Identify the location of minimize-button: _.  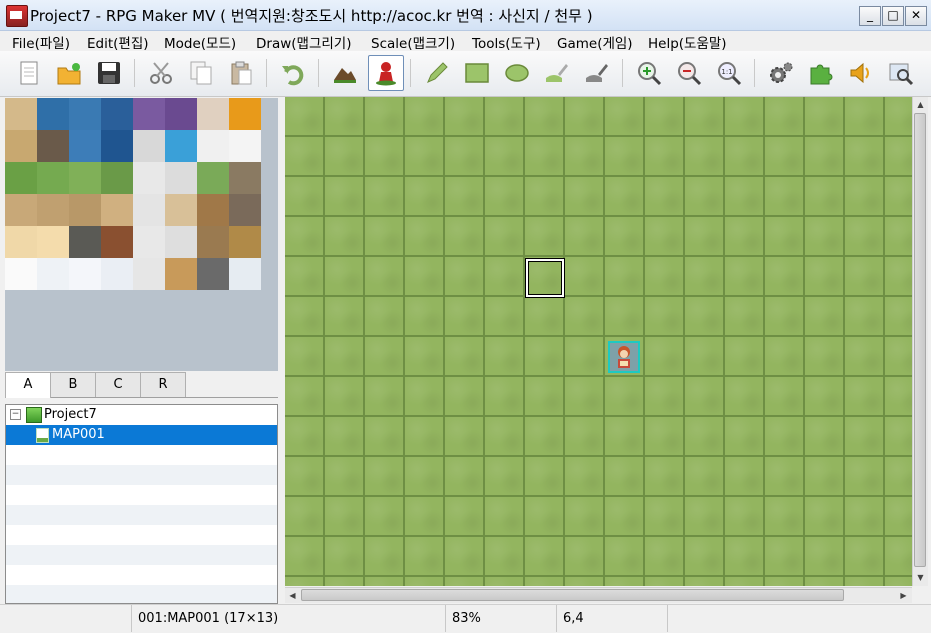
(870, 16).